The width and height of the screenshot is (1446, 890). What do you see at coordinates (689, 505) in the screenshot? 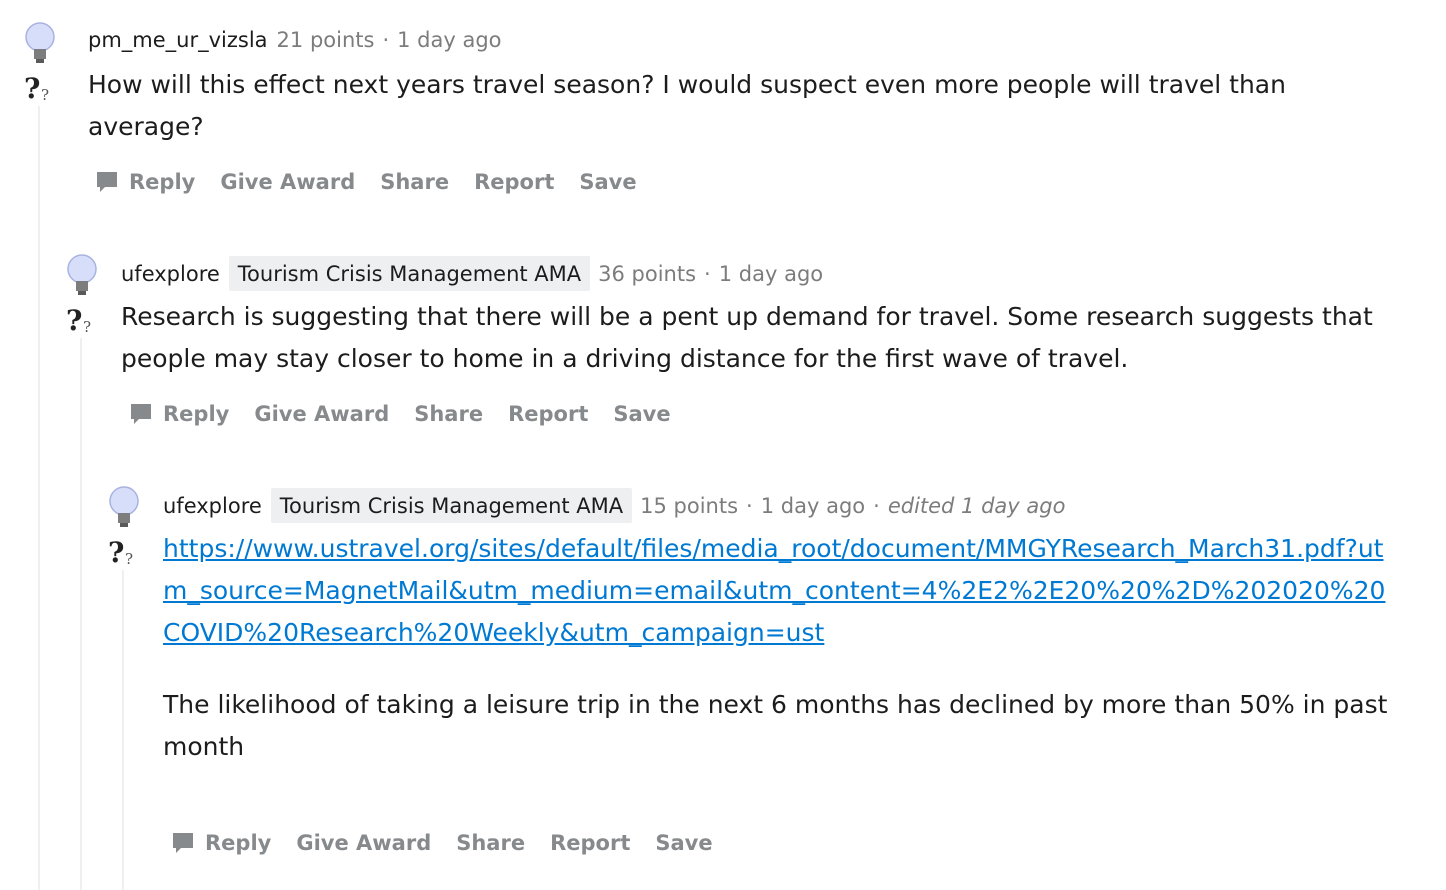
I see `comment-points: 15 points` at bounding box center [689, 505].